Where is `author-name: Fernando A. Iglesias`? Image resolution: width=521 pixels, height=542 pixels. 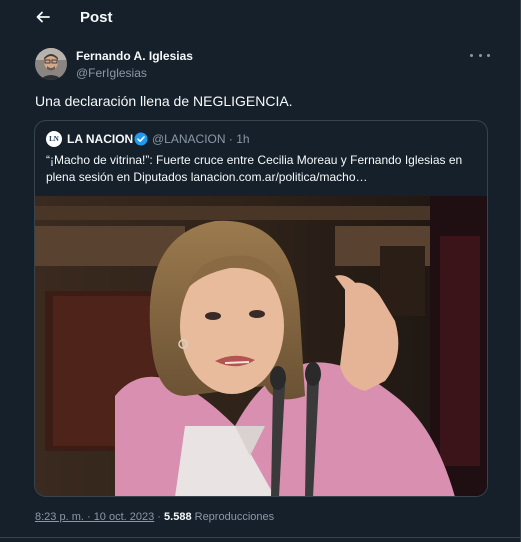 author-name: Fernando A. Iglesias is located at coordinates (134, 56).